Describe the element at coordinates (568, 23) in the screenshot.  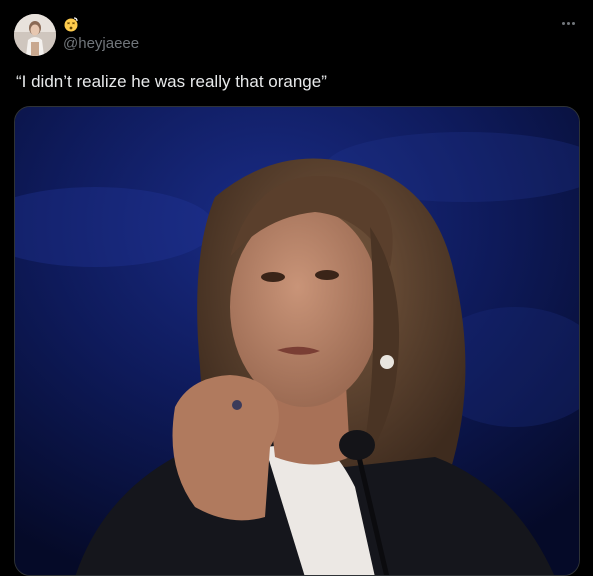
I see `more-horizontal-icon` at that location.